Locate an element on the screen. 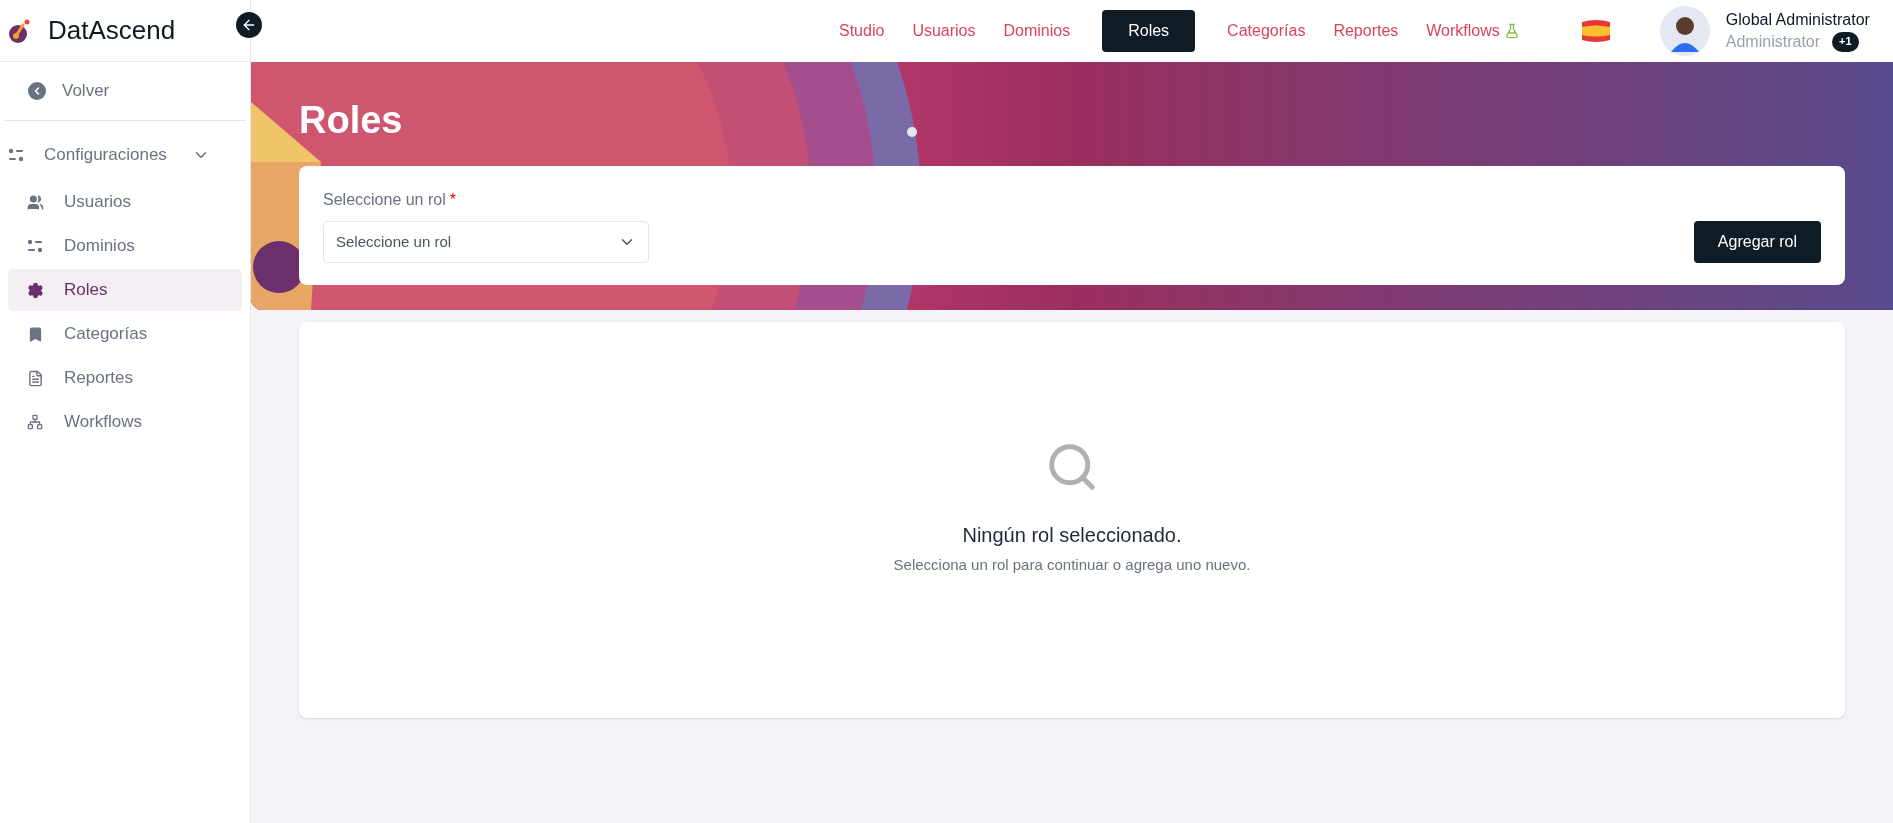  empty-title: Ningún rol seleccionado. is located at coordinates (1072, 535).